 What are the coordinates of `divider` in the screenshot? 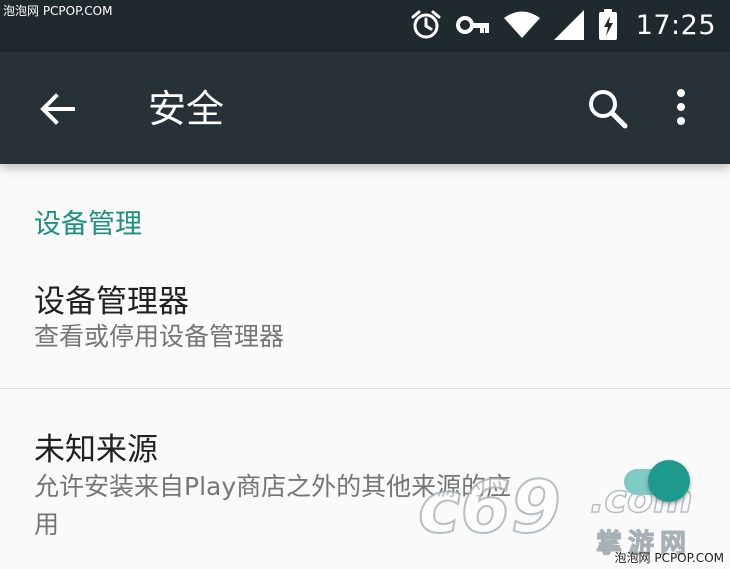 It's located at (365, 388).